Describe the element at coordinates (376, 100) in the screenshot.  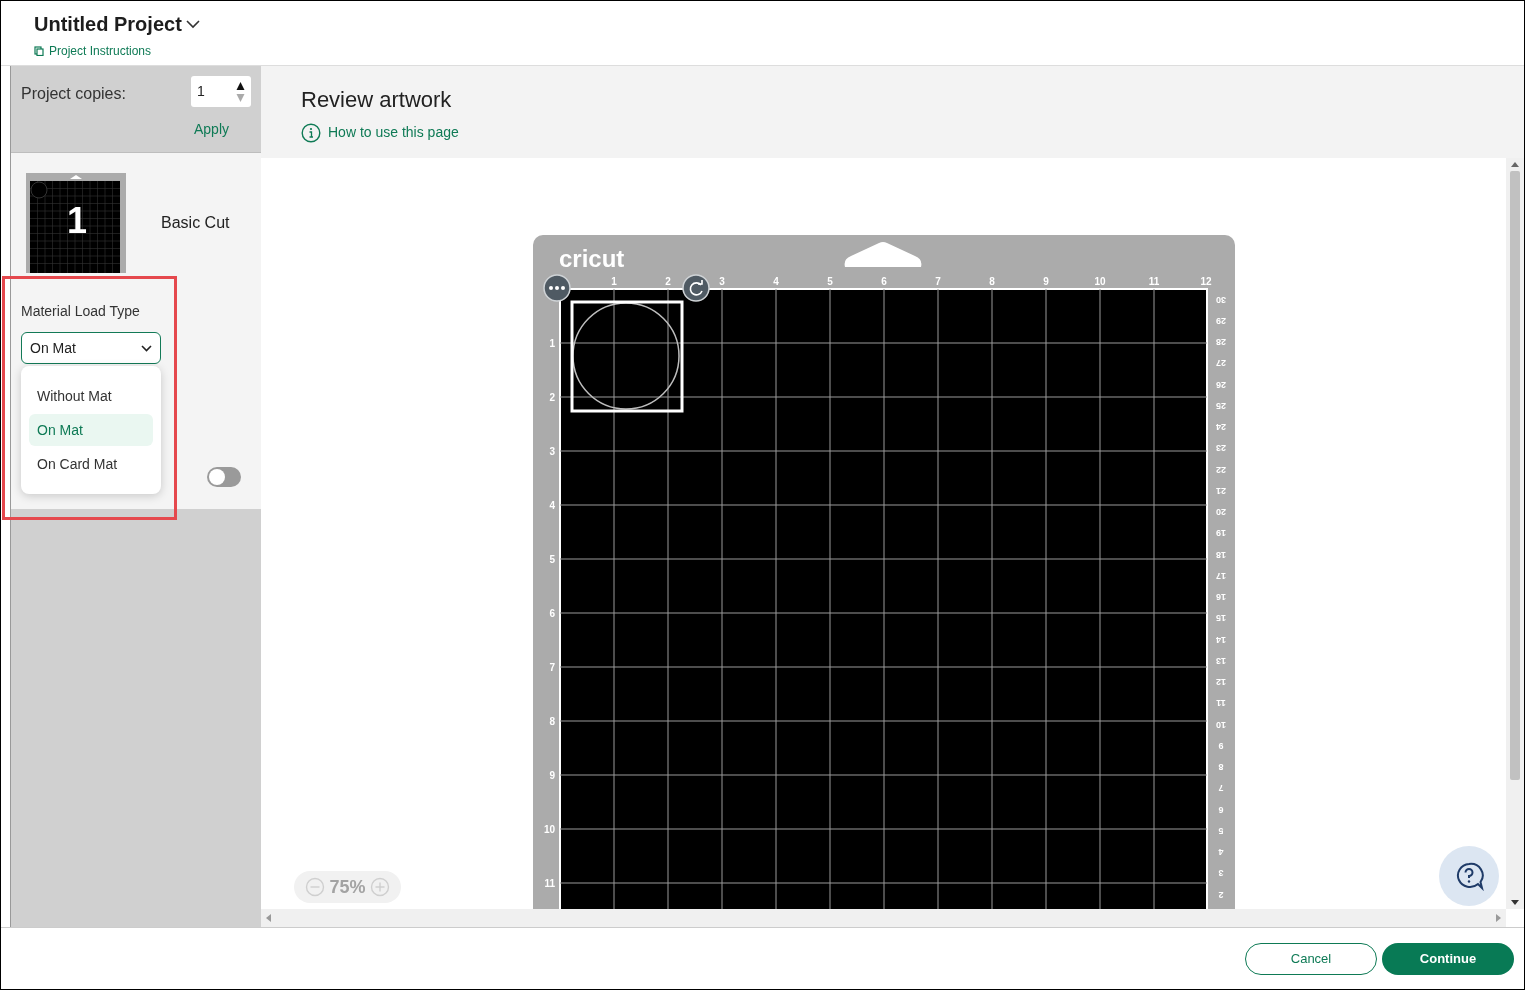
I see `review-title: Review artwork` at that location.